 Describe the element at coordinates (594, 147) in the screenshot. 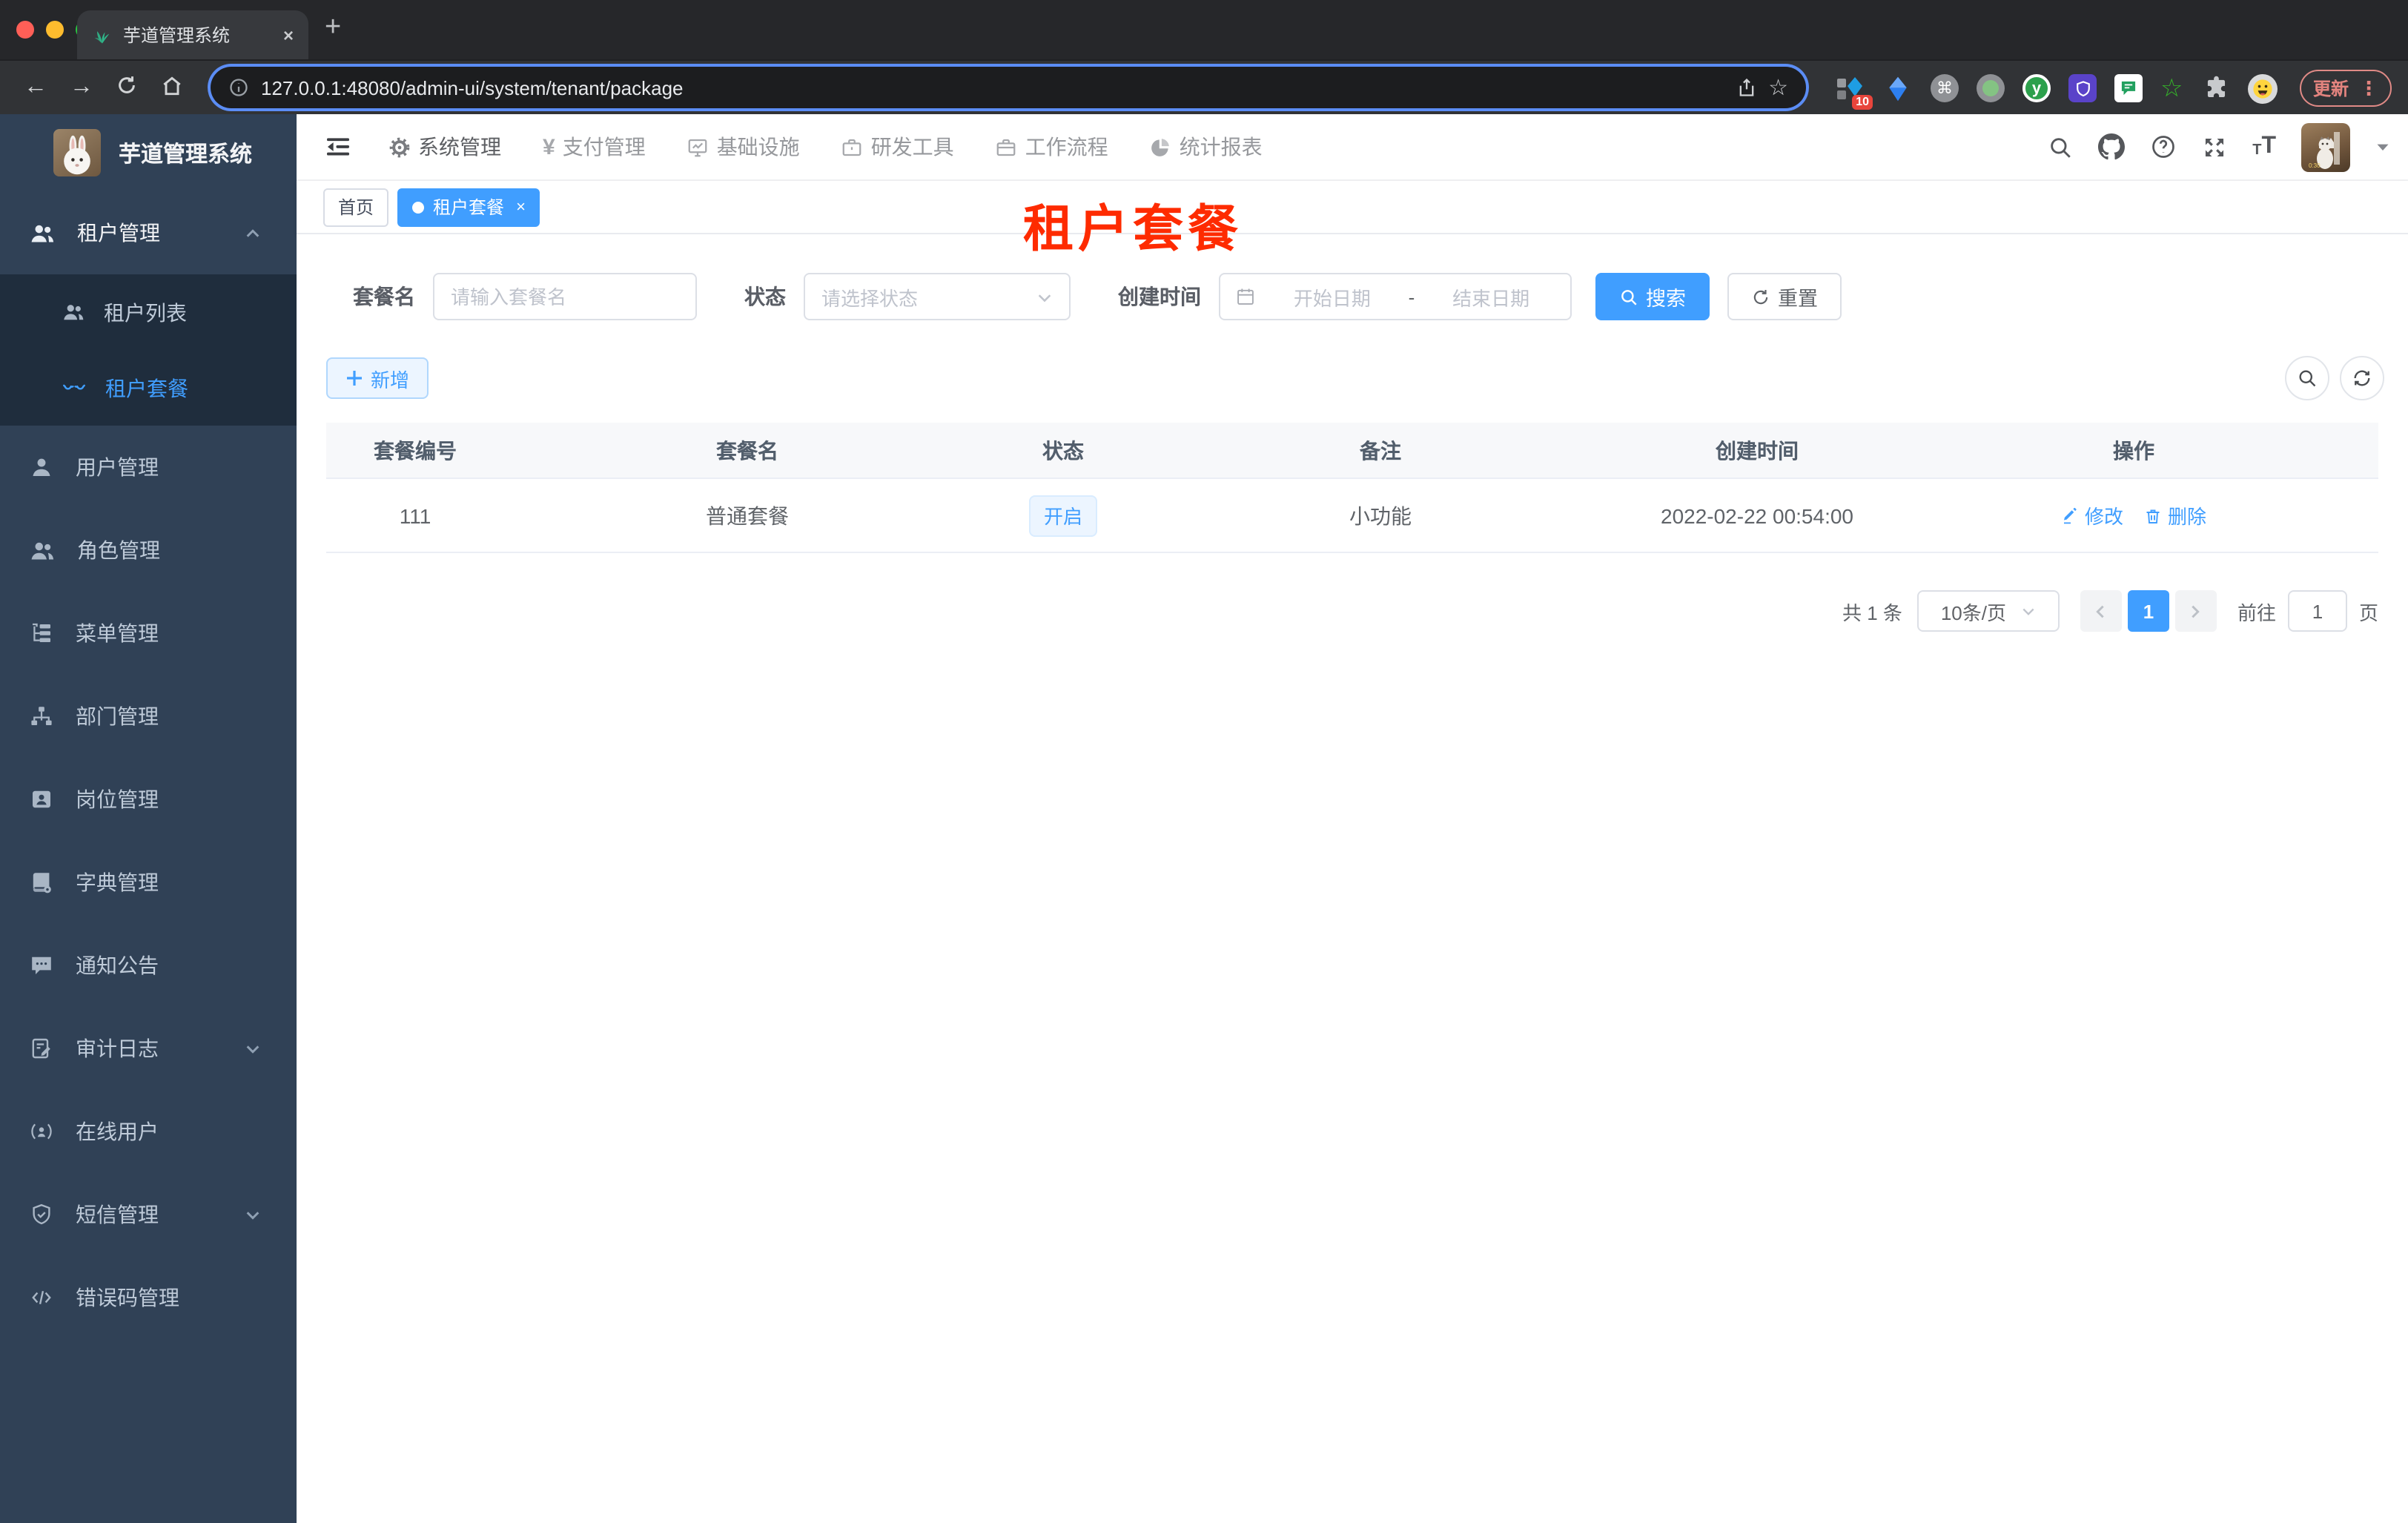

I see `nav-item-payment: ¥ 支付管理` at that location.